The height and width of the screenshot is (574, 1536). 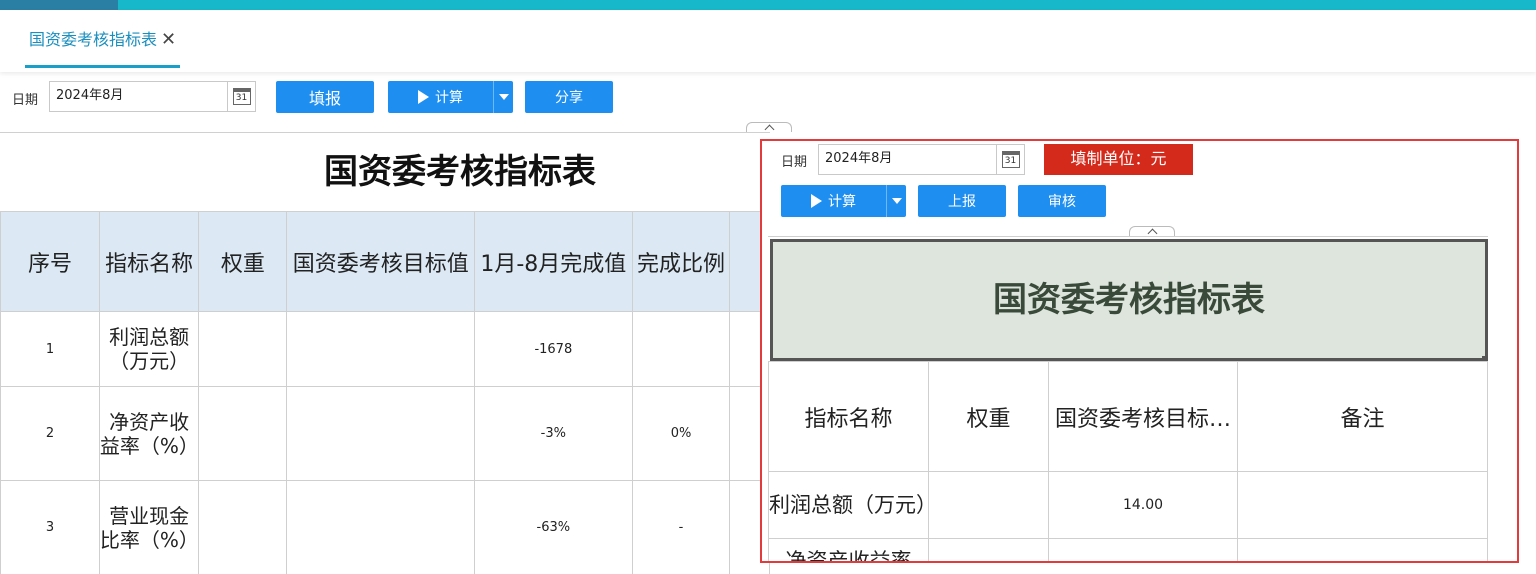 What do you see at coordinates (1152, 232) in the screenshot?
I see `overlay-collapse-toggle` at bounding box center [1152, 232].